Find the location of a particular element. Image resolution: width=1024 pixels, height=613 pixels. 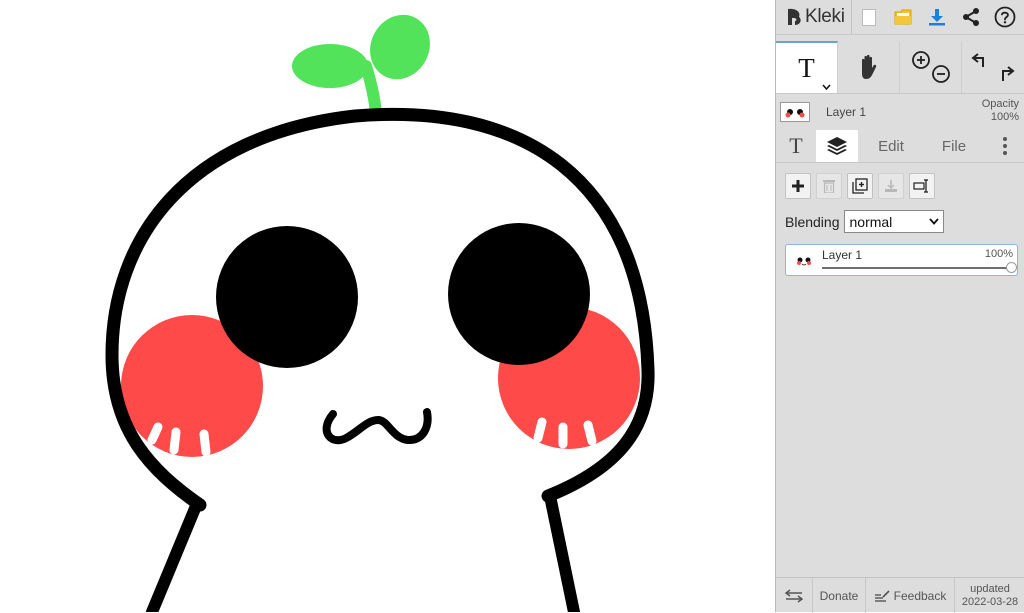

new-image-button is located at coordinates (869, 17).